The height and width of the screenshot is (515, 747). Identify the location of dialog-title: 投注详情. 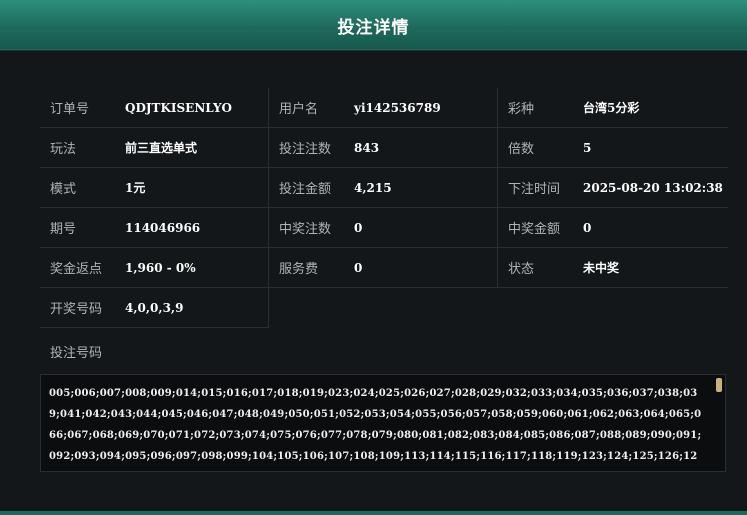
(373, 27).